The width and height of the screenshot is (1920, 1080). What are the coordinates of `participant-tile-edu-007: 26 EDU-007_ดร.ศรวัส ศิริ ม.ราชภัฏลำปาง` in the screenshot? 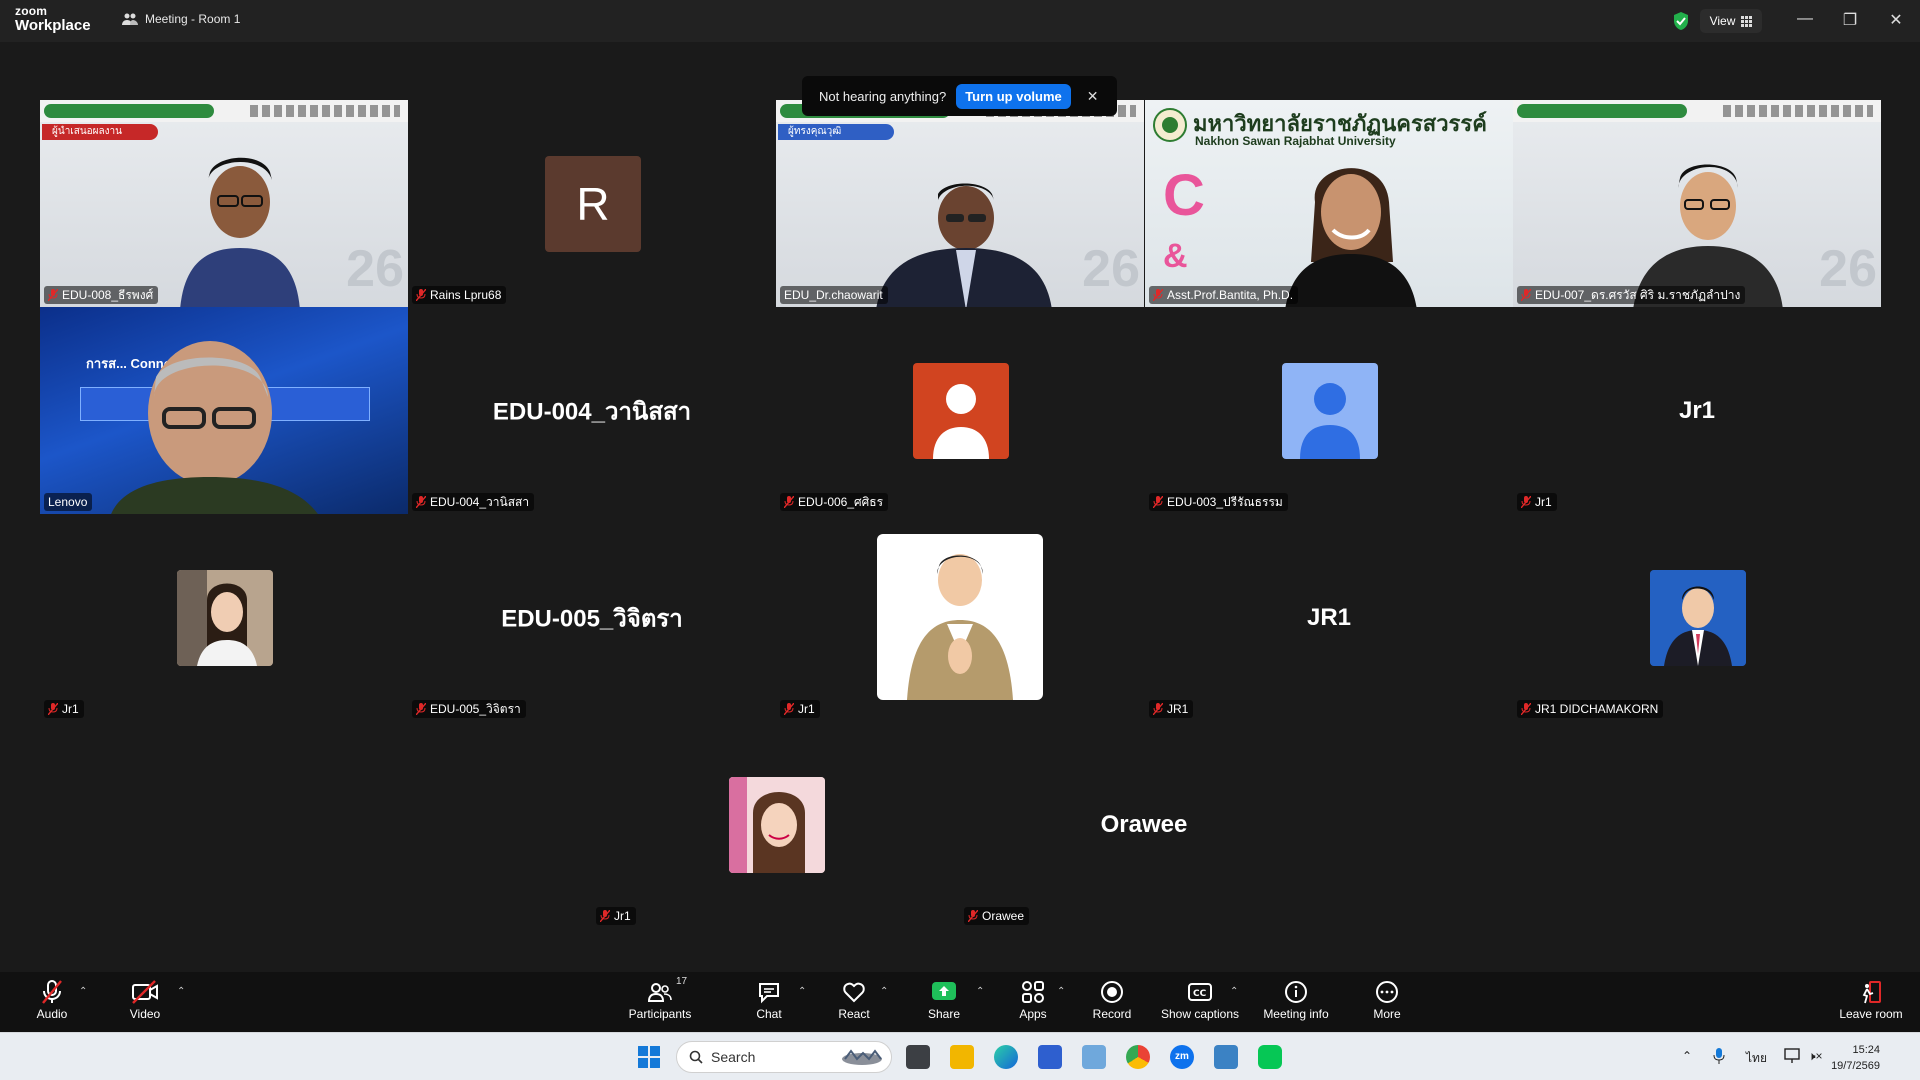 It's located at (1697, 203).